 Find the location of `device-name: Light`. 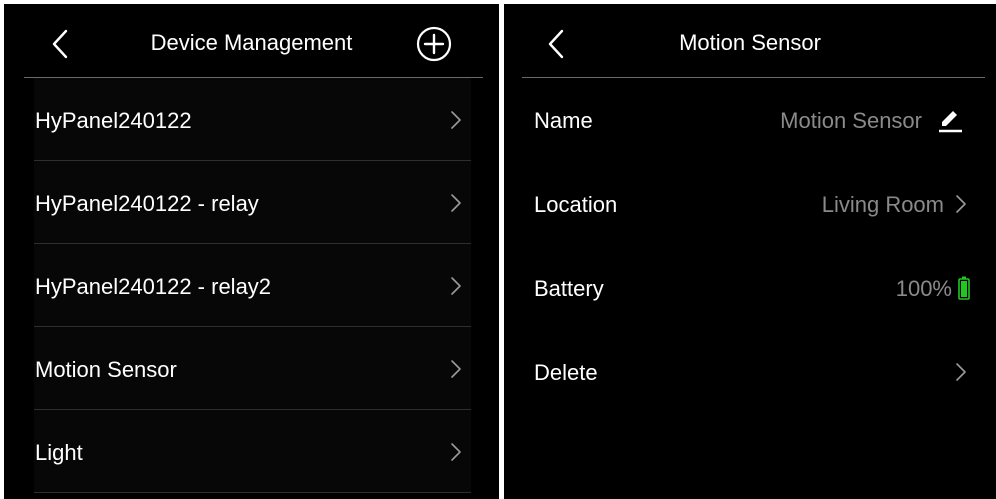

device-name: Light is located at coordinates (59, 452).